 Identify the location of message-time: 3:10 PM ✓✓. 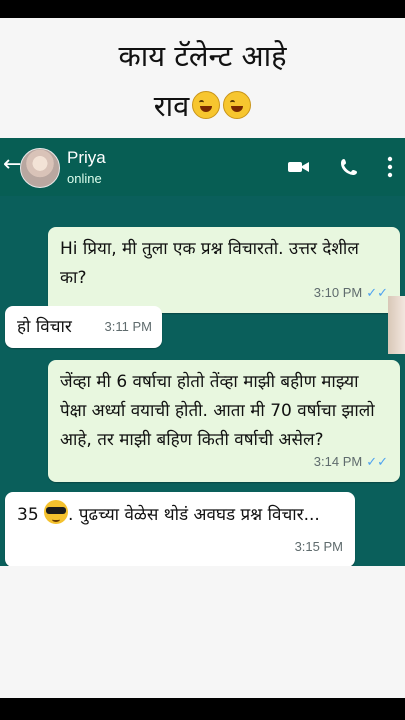
(351, 292).